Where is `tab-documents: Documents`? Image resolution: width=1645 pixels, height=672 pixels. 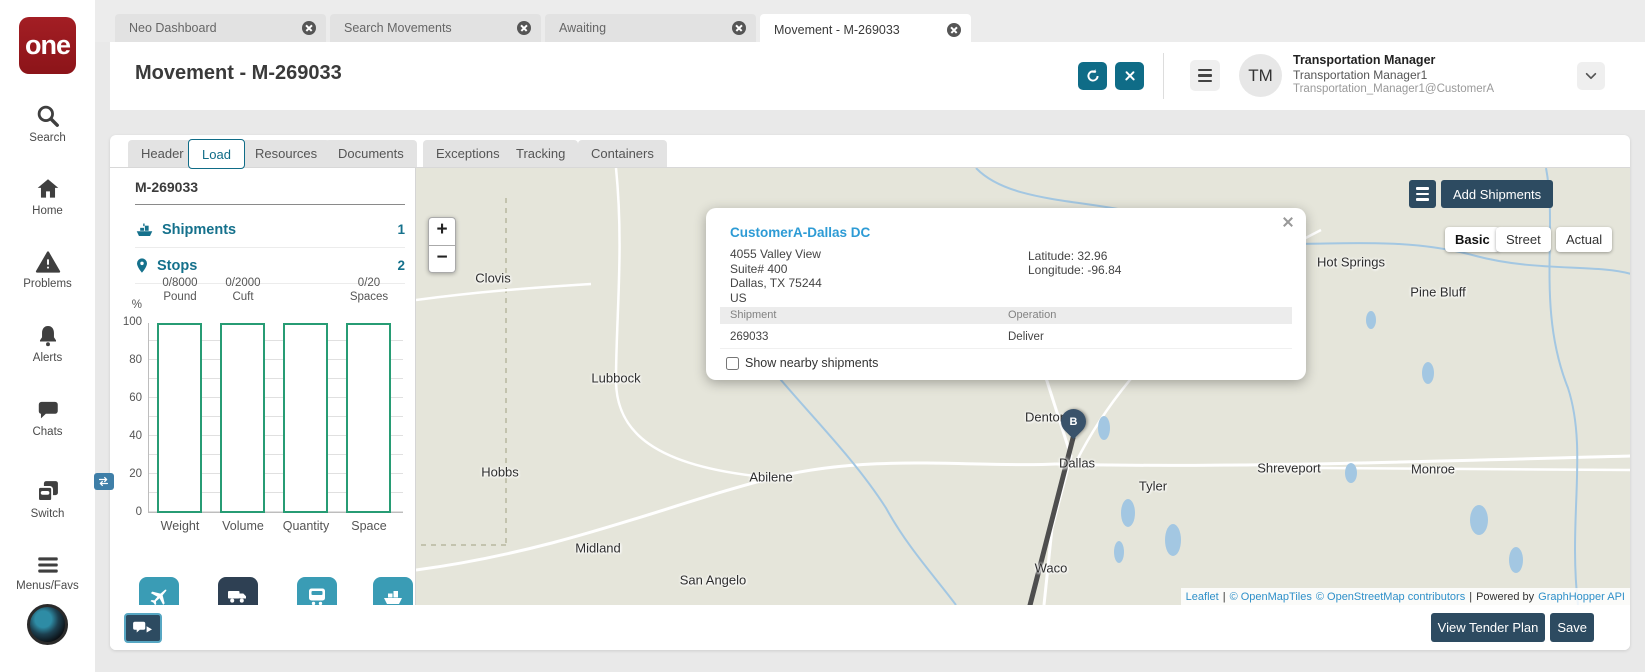 tab-documents: Documents is located at coordinates (371, 153).